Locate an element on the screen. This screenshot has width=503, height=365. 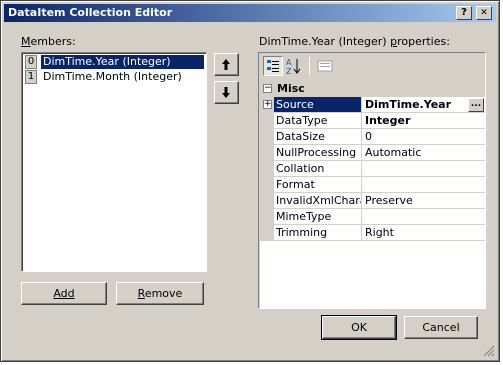
add-button-label: Add is located at coordinates (64, 293).